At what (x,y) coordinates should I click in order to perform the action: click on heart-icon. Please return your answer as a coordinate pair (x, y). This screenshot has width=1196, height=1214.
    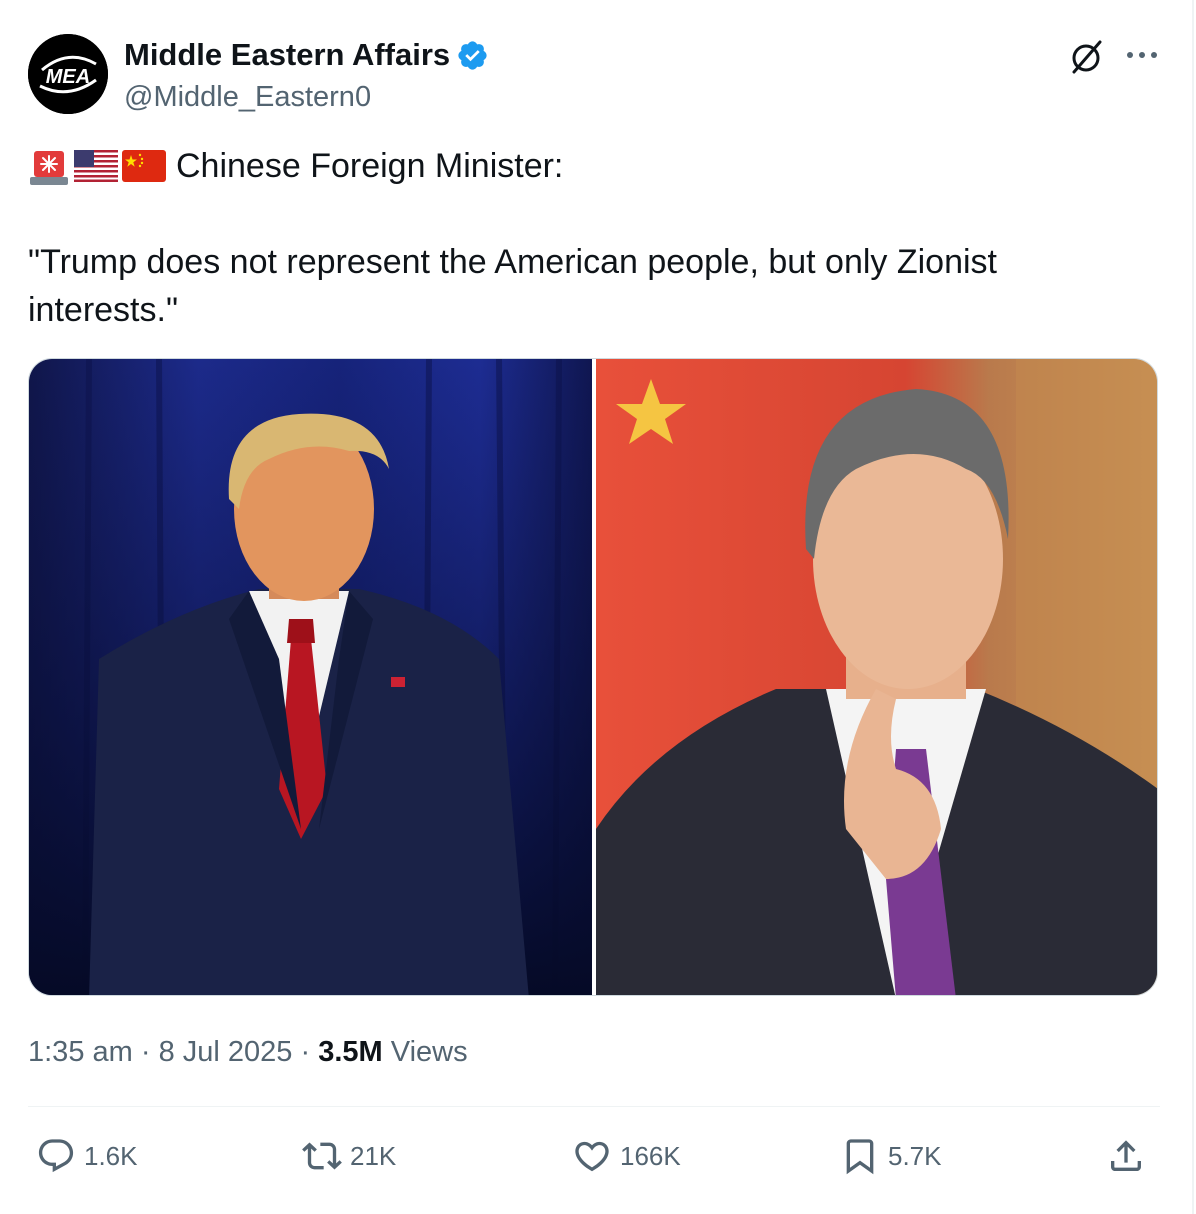
    Looking at the image, I should click on (592, 1156).